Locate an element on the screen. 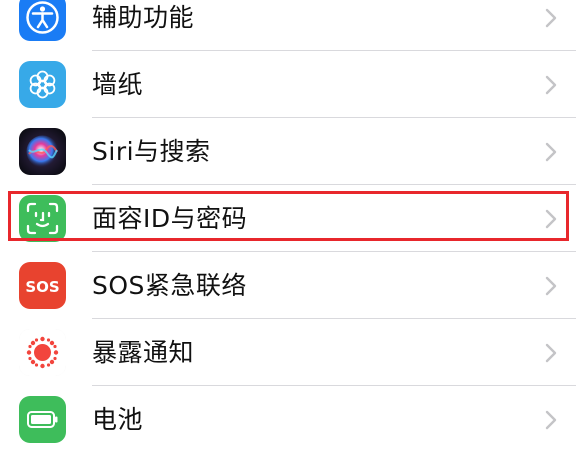  sos-icon-text: SOS is located at coordinates (42, 287).